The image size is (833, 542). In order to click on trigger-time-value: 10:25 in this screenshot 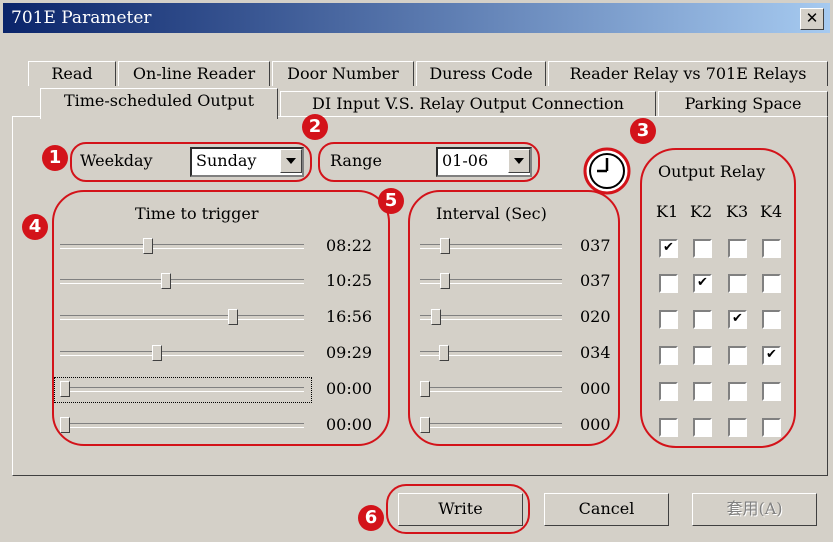, I will do `click(349, 280)`.